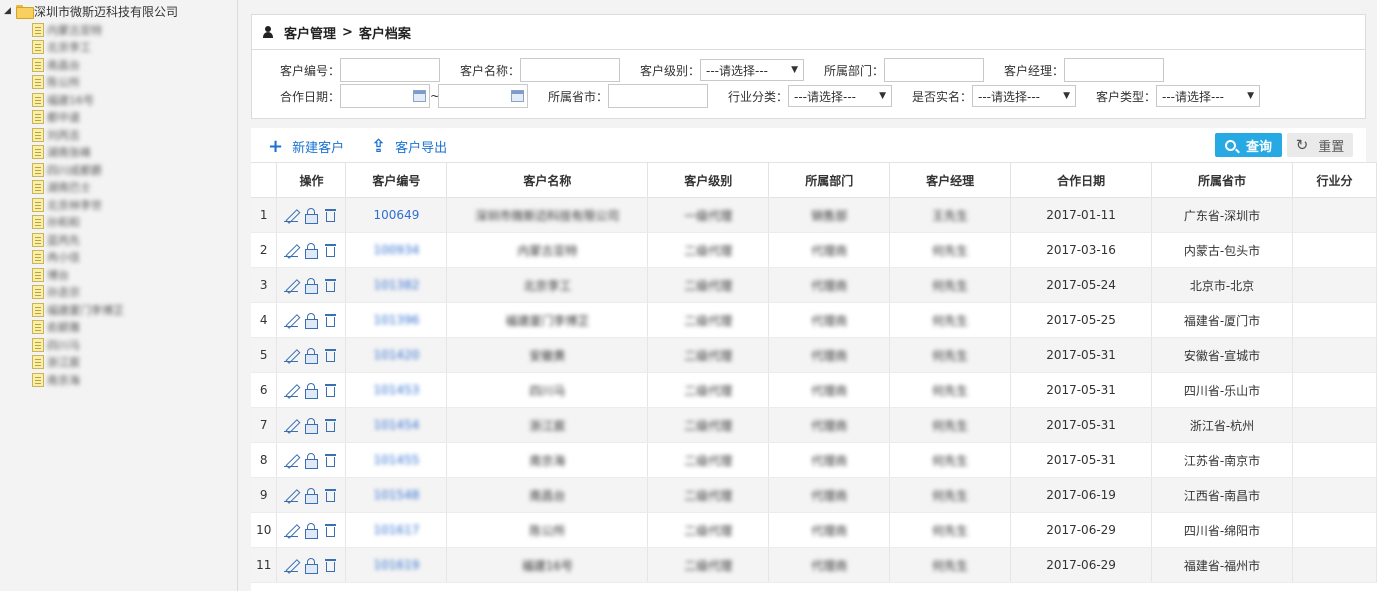 Image resolution: width=1377 pixels, height=591 pixels. Describe the element at coordinates (814, 530) in the screenshot. I see `table-row: 10 101617 陈公所 二级代理 代理商 何先生 2017-06-29 四川省-绵阳市` at that location.